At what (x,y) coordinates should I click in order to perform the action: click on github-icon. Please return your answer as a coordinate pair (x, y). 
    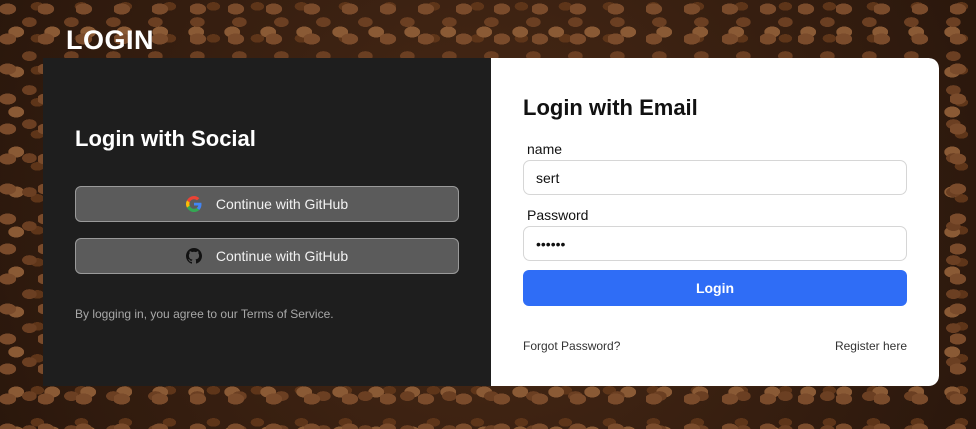
    Looking at the image, I should click on (193, 256).